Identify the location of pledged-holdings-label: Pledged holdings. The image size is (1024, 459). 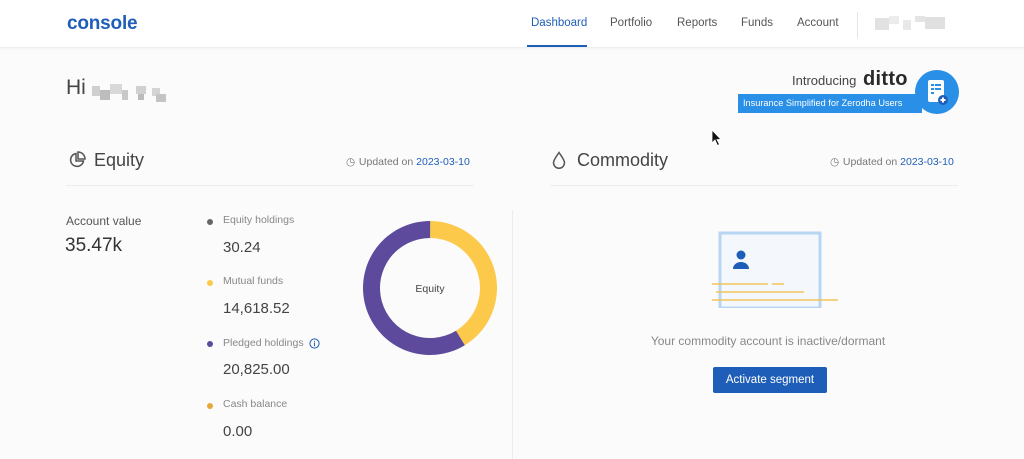
(263, 343).